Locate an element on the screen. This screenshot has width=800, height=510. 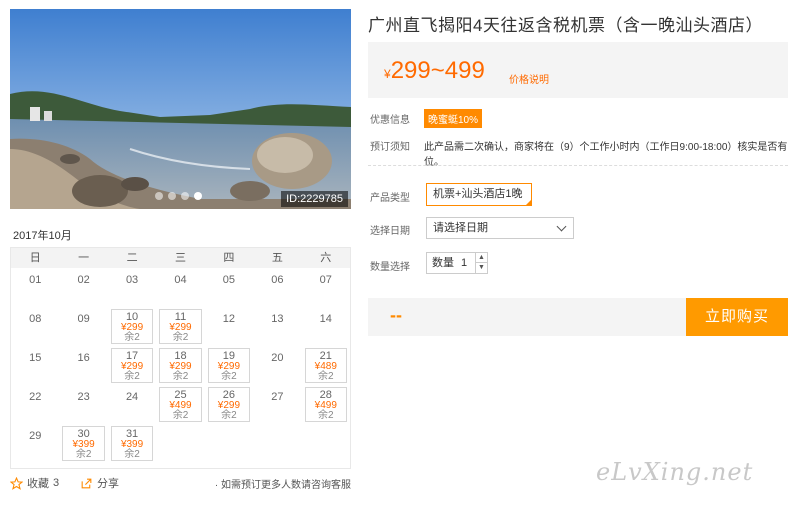
calendar-day: 04 is located at coordinates (180, 287).